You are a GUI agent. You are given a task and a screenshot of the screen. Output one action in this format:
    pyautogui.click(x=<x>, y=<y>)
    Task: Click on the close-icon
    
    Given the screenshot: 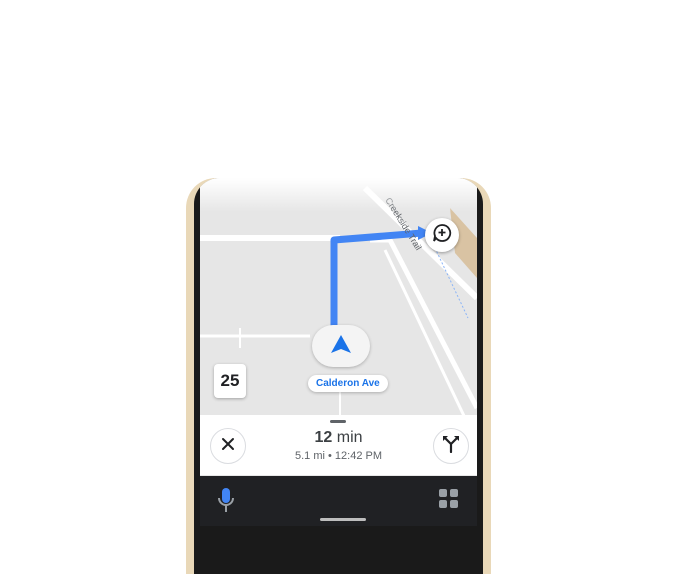 What is the action you would take?
    pyautogui.click(x=228, y=446)
    